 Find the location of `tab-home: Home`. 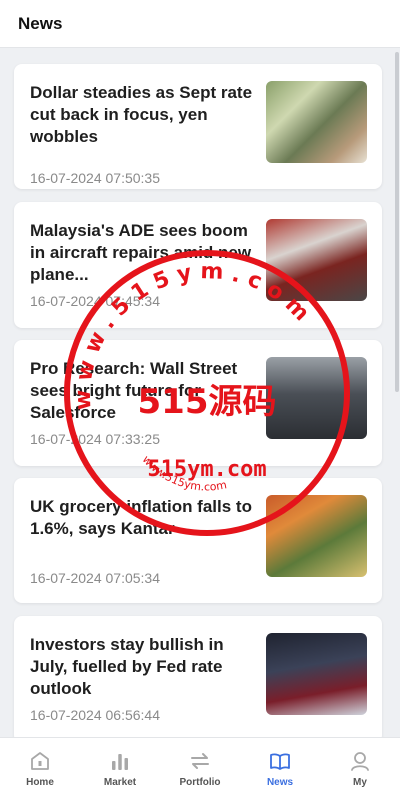

tab-home: Home is located at coordinates (40, 767).